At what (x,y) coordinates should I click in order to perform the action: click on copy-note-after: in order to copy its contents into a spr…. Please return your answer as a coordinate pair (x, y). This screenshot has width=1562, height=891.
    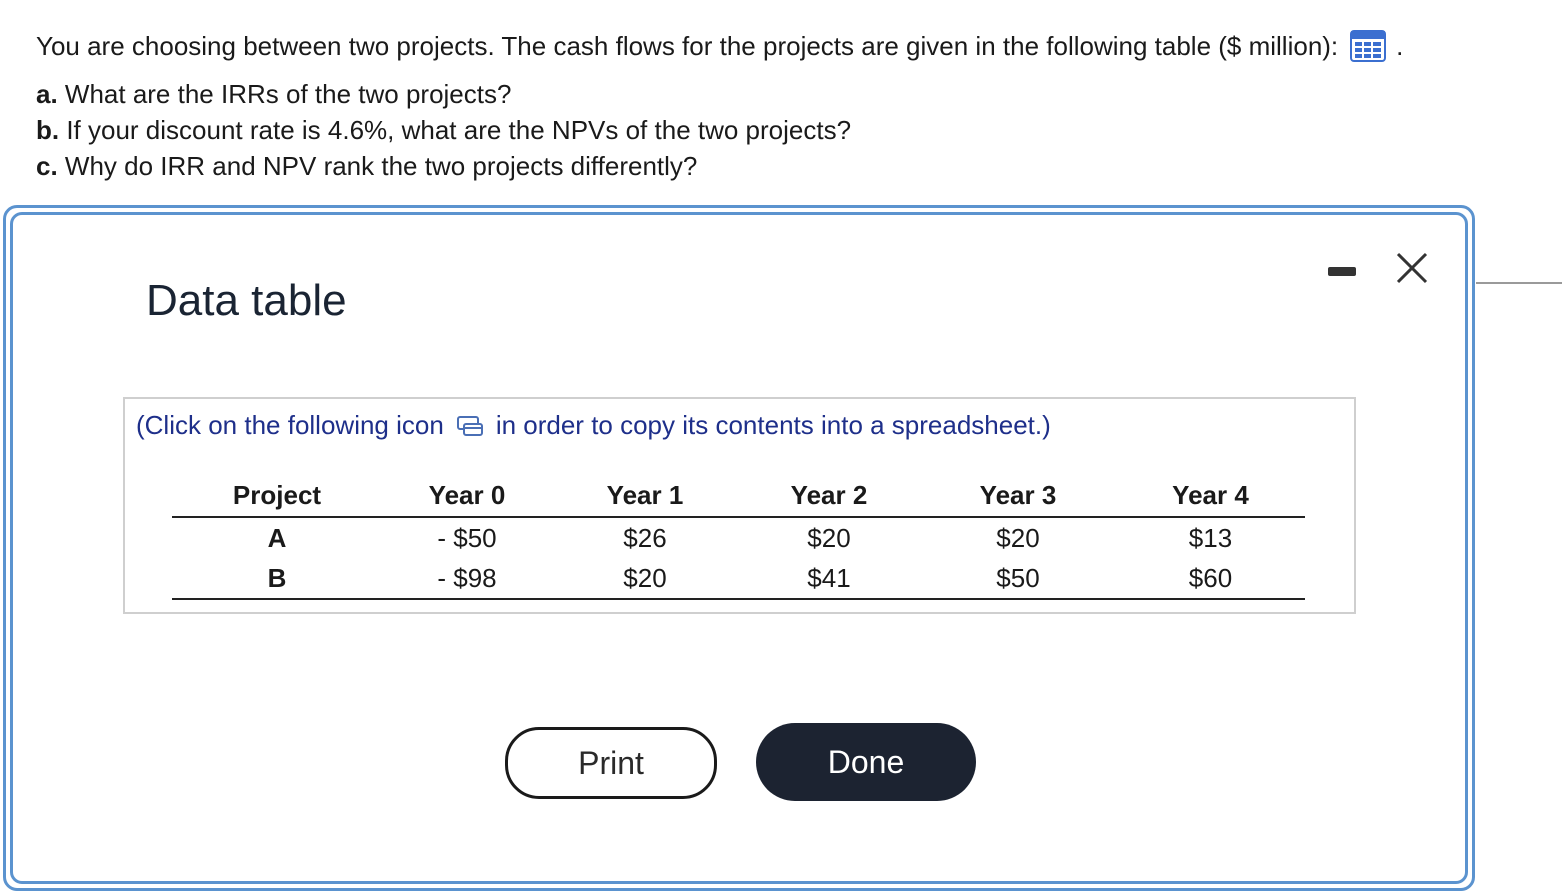
    Looking at the image, I should click on (773, 425).